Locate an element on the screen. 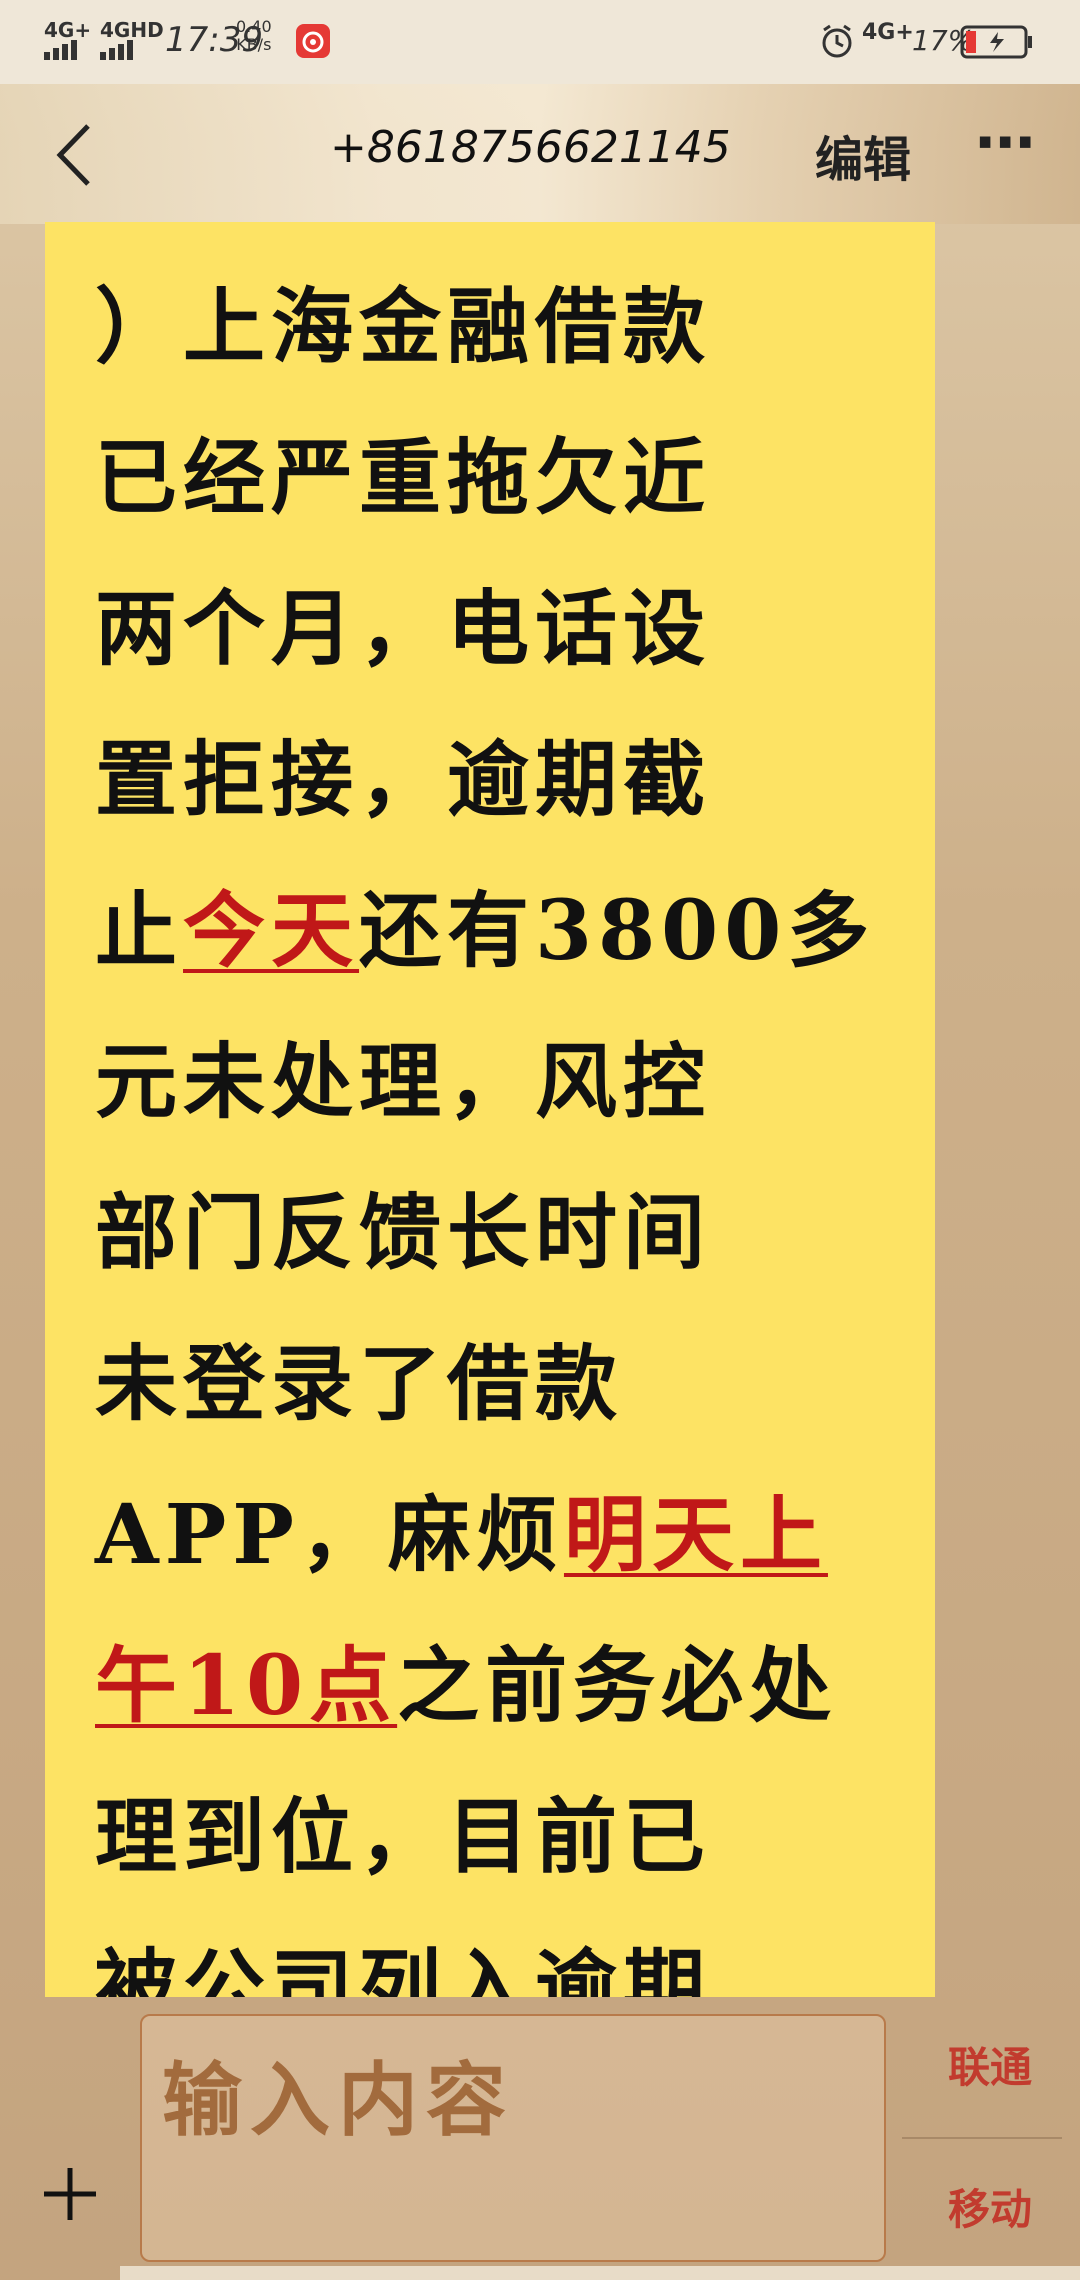 The height and width of the screenshot is (2280, 1080). message-text-segment: 理到位，目前已 is located at coordinates (403, 1837).